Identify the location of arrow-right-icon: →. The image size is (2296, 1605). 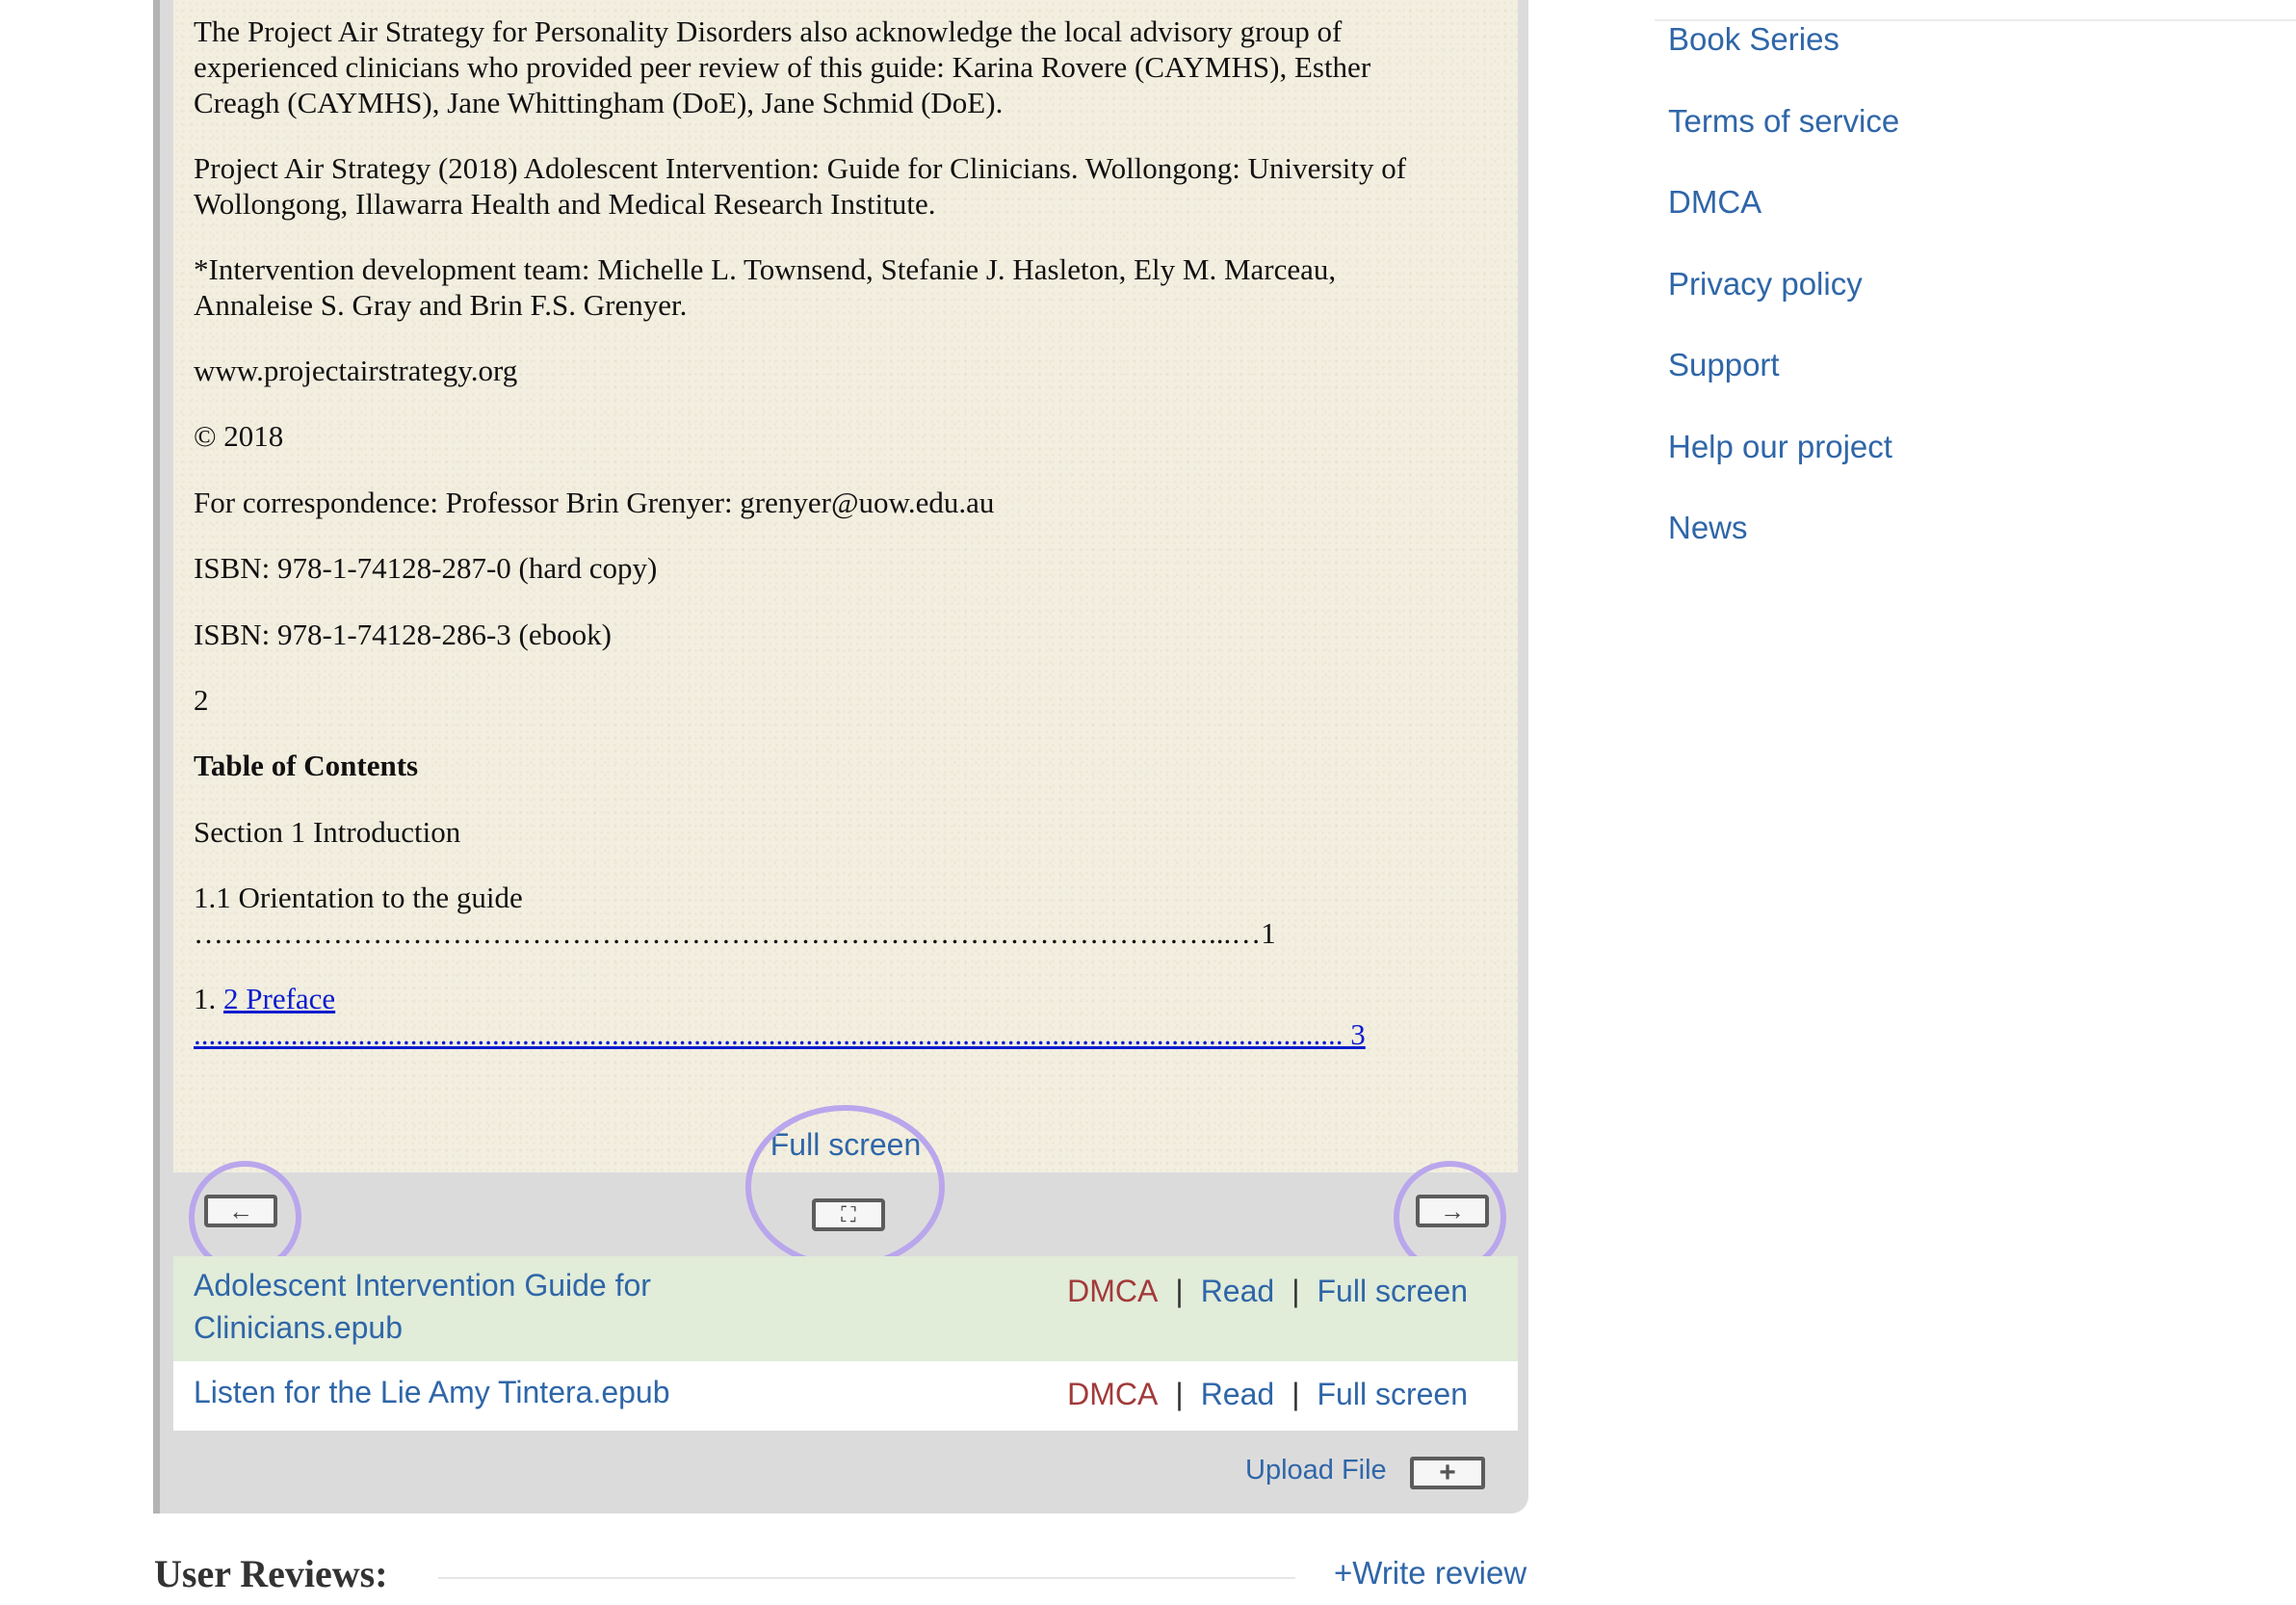
(1452, 1211).